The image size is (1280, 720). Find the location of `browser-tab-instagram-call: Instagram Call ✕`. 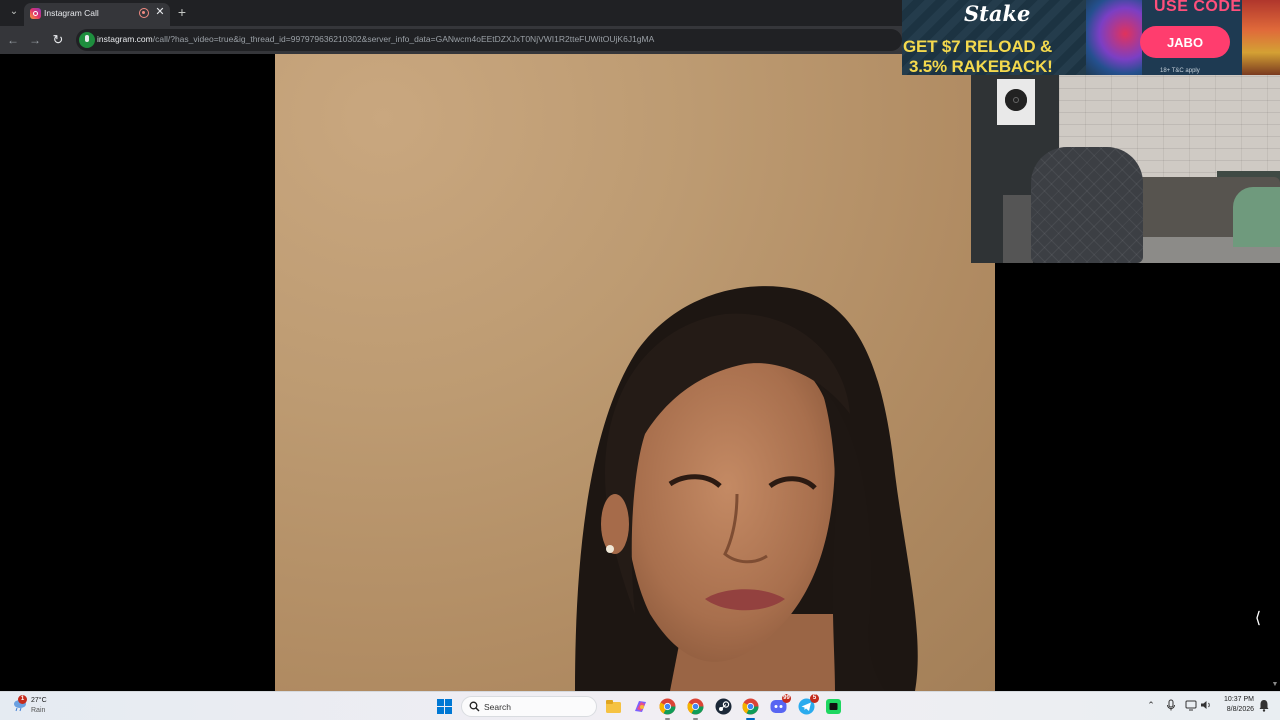

browser-tab-instagram-call: Instagram Call ✕ is located at coordinates (97, 14).